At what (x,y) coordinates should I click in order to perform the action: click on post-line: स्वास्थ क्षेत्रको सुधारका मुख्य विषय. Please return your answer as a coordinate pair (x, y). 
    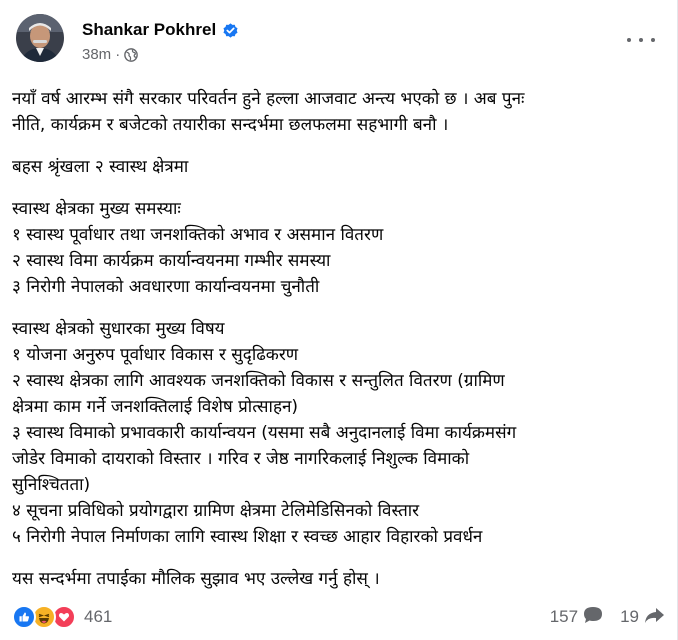
    Looking at the image, I should click on (118, 329).